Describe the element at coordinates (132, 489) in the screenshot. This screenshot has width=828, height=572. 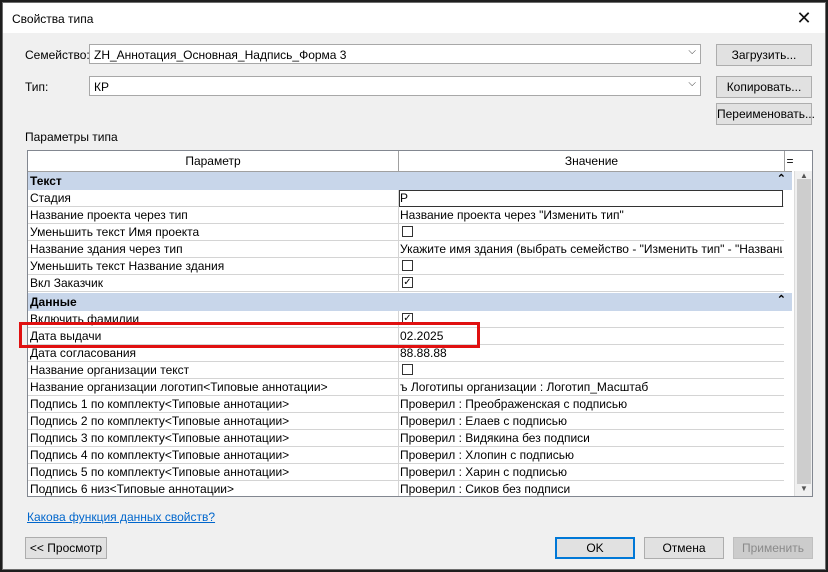
I see `param-name: Подпись 6 низ<Типовые аннотации>` at that location.